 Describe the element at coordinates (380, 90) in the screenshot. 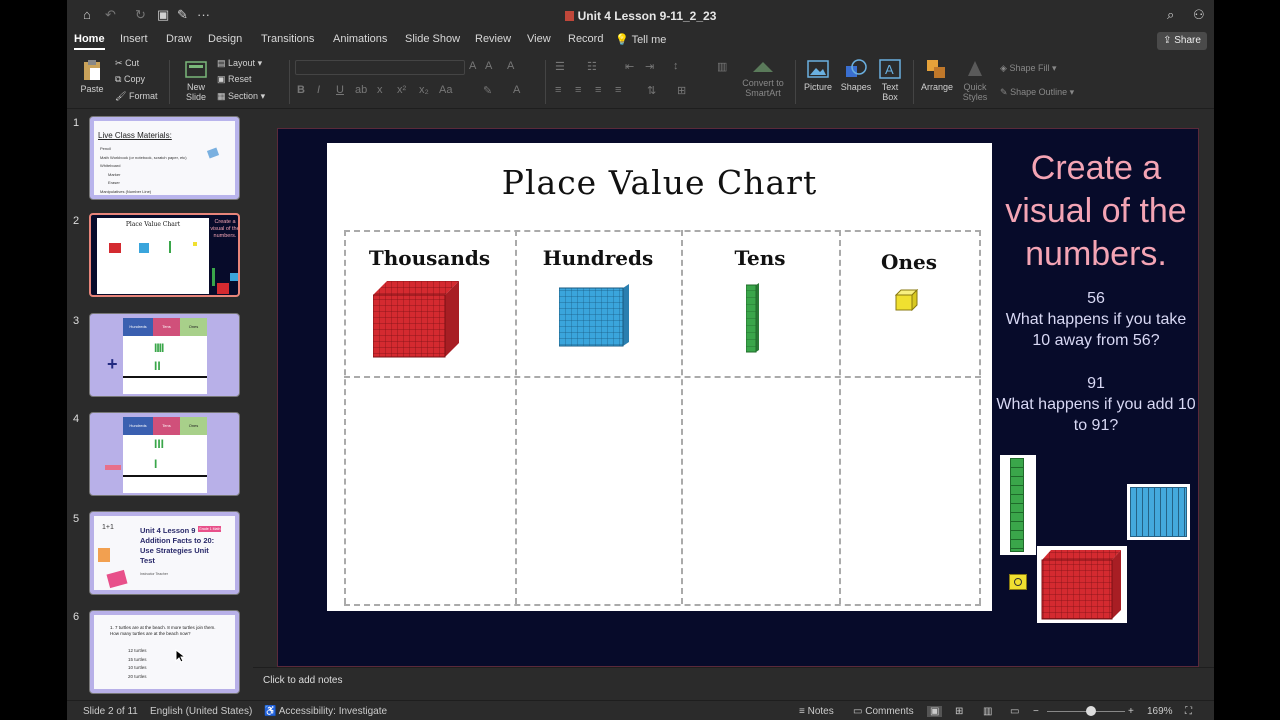

I see `strikethrough-icon: x` at that location.